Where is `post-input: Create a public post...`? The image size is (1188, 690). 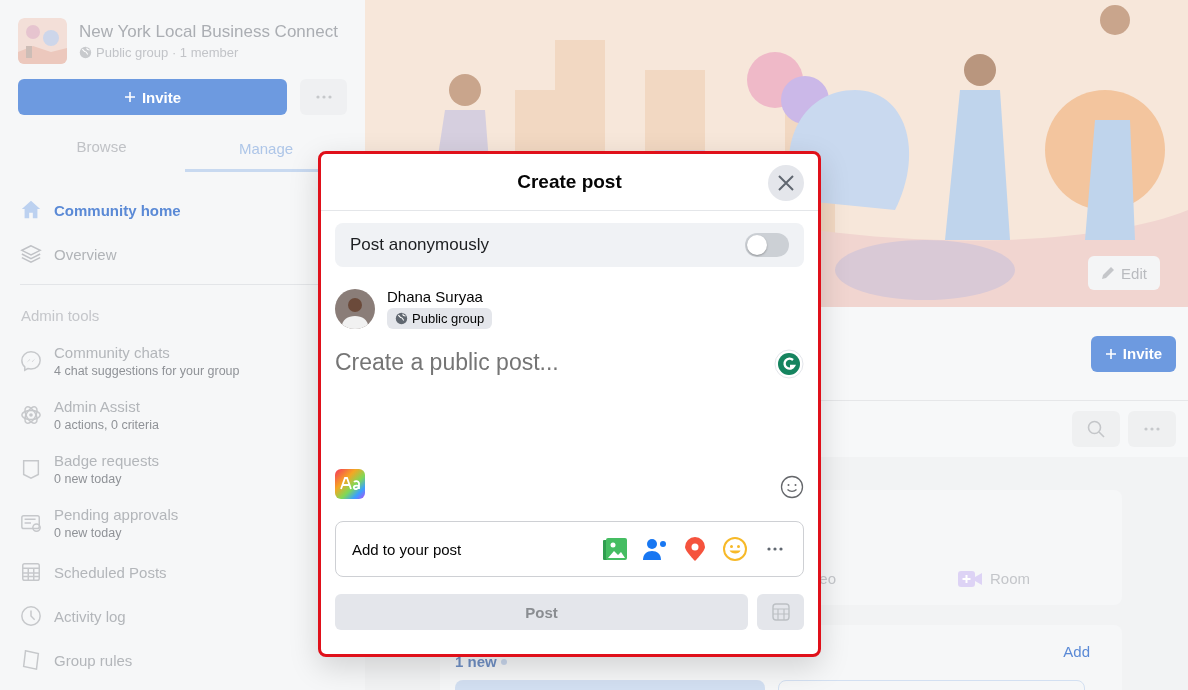 post-input: Create a public post... is located at coordinates (535, 362).